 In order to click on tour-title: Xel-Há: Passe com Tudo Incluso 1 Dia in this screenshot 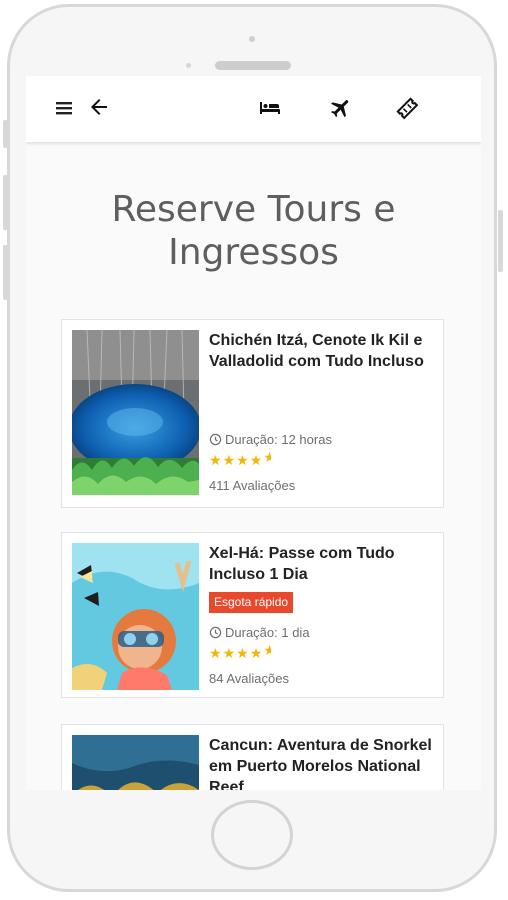, I will do `click(323, 564)`.